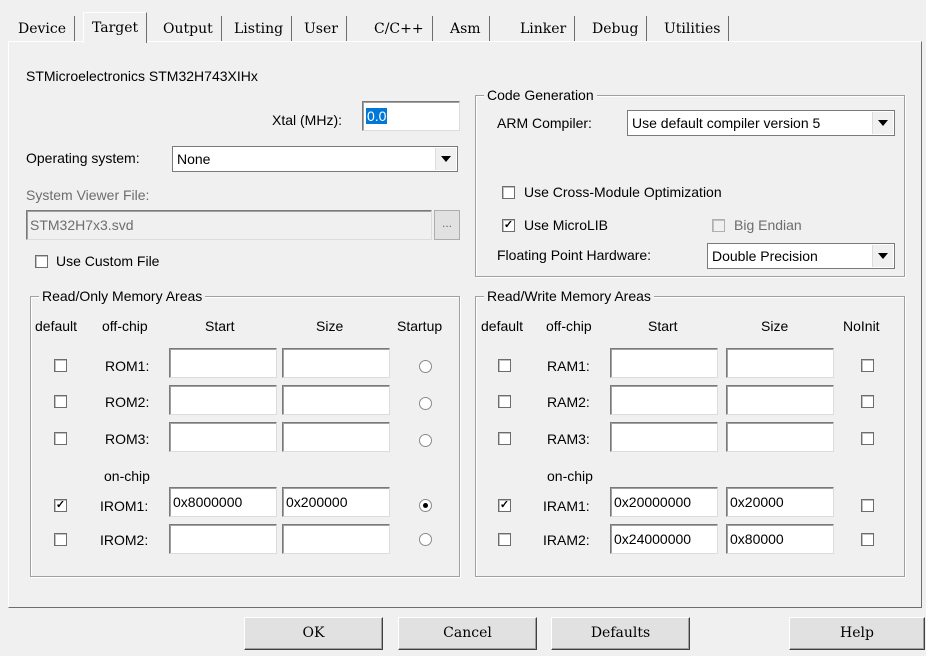 The width and height of the screenshot is (926, 656). What do you see at coordinates (259, 28) in the screenshot?
I see `tab-listing: Listing` at bounding box center [259, 28].